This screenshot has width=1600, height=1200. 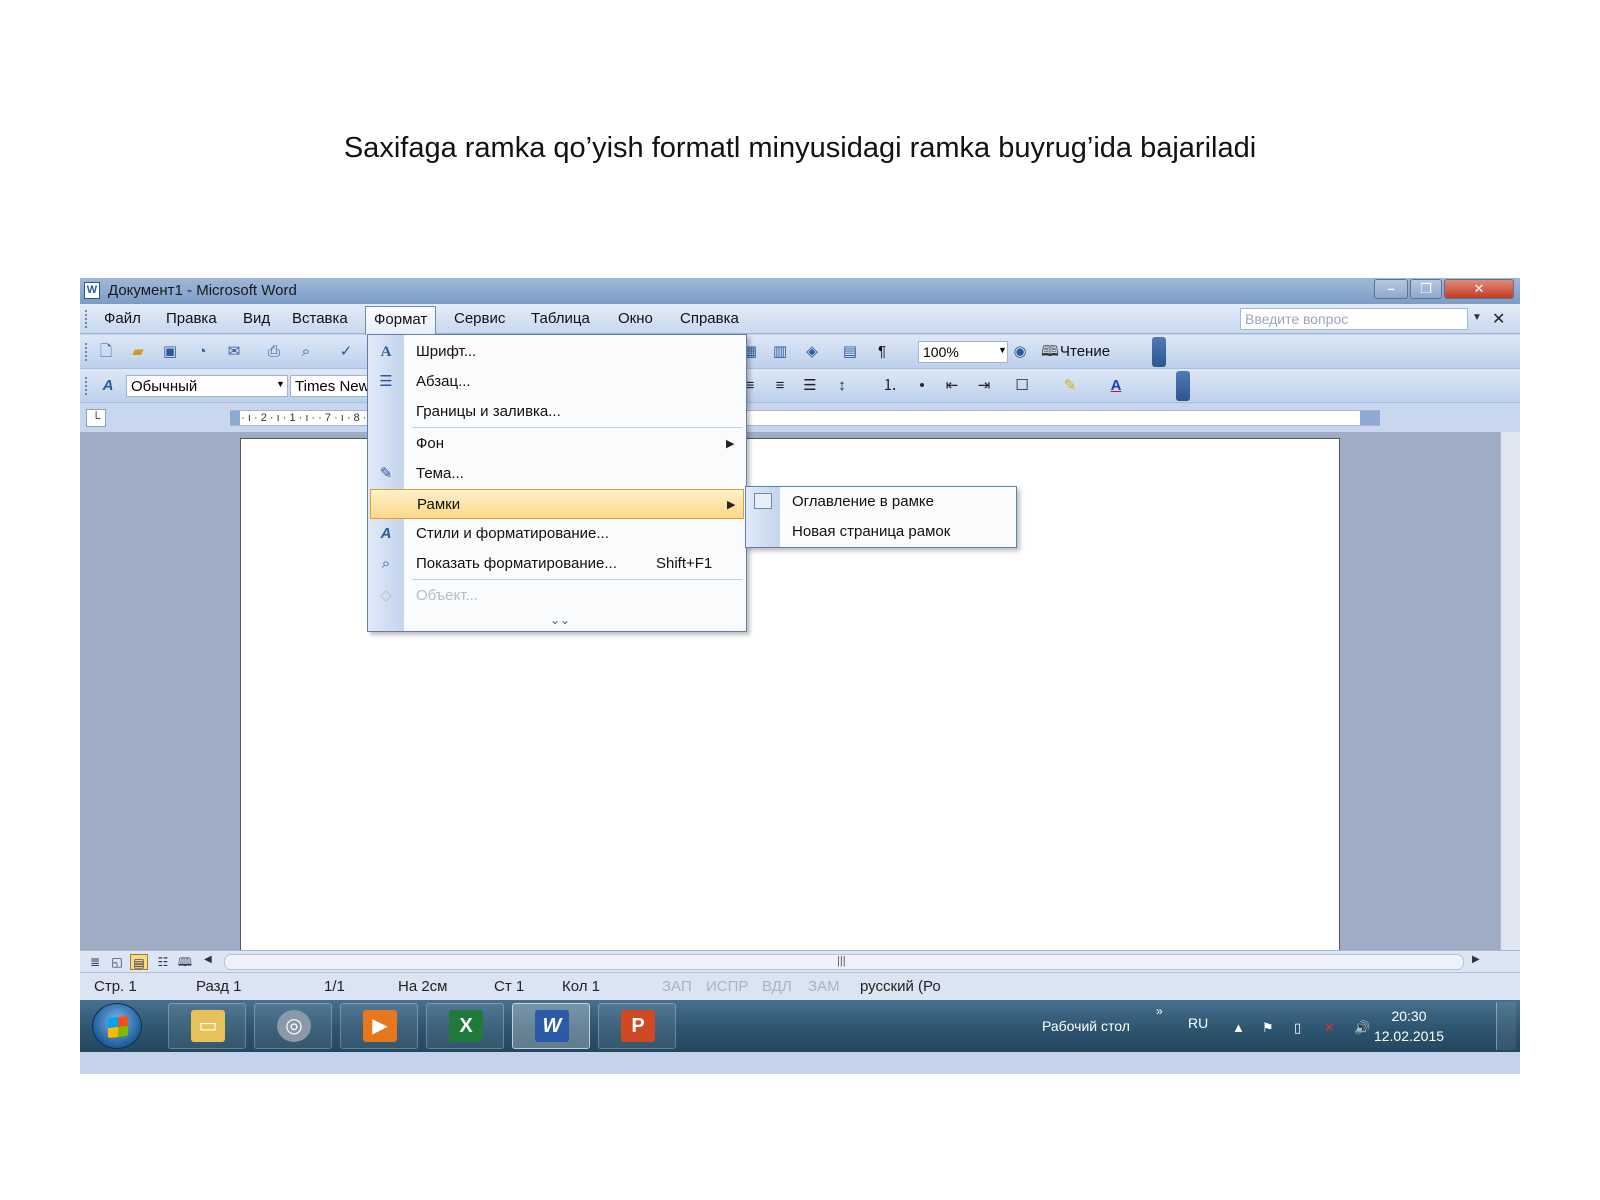 What do you see at coordinates (850, 352) in the screenshot?
I see `document-map-icon: ▤` at bounding box center [850, 352].